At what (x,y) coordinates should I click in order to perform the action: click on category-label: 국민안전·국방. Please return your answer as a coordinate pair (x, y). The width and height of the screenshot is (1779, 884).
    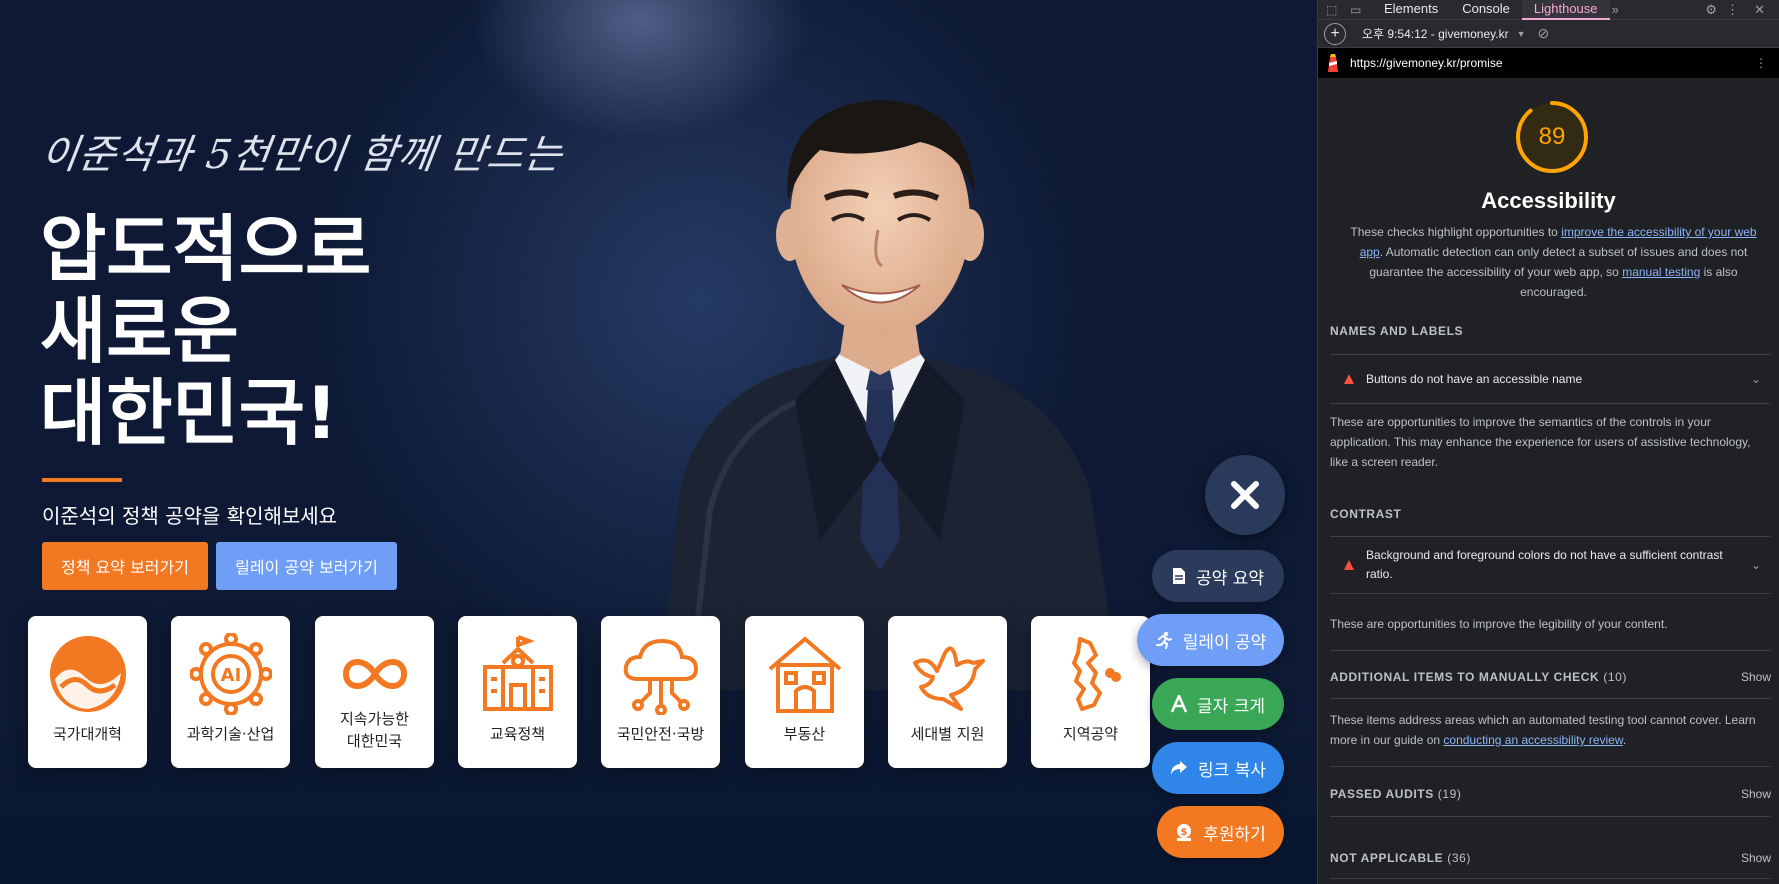
    Looking at the image, I should click on (660, 734).